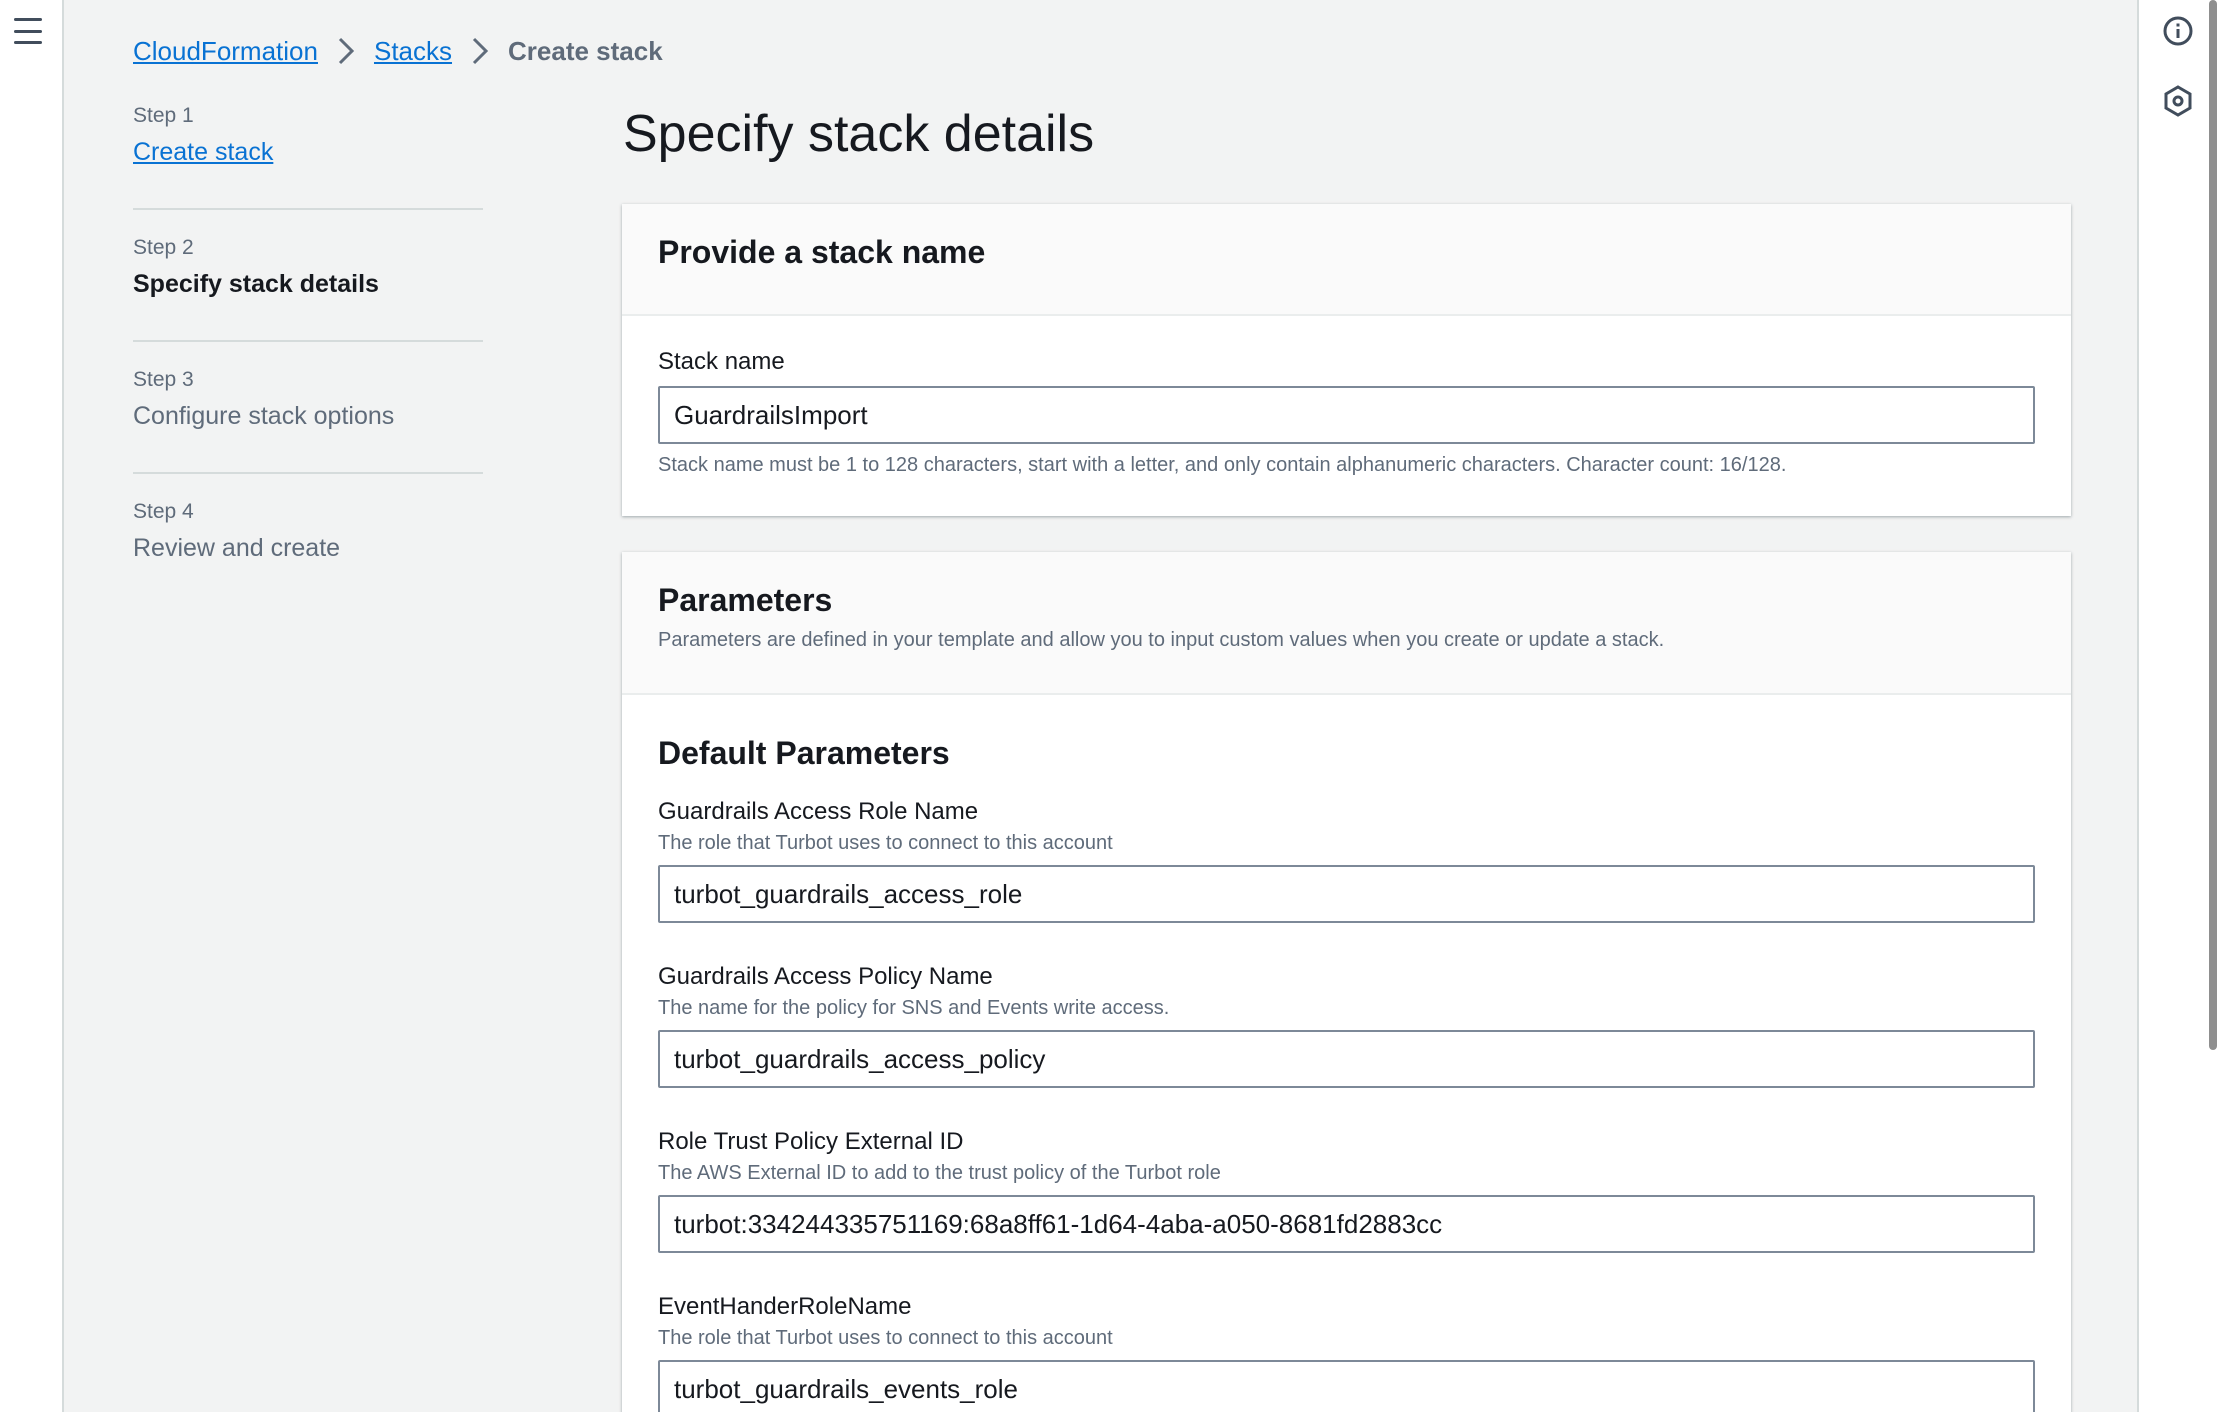 The width and height of the screenshot is (2217, 1412). What do you see at coordinates (163, 115) in the screenshot?
I see `step-number: Step 1` at bounding box center [163, 115].